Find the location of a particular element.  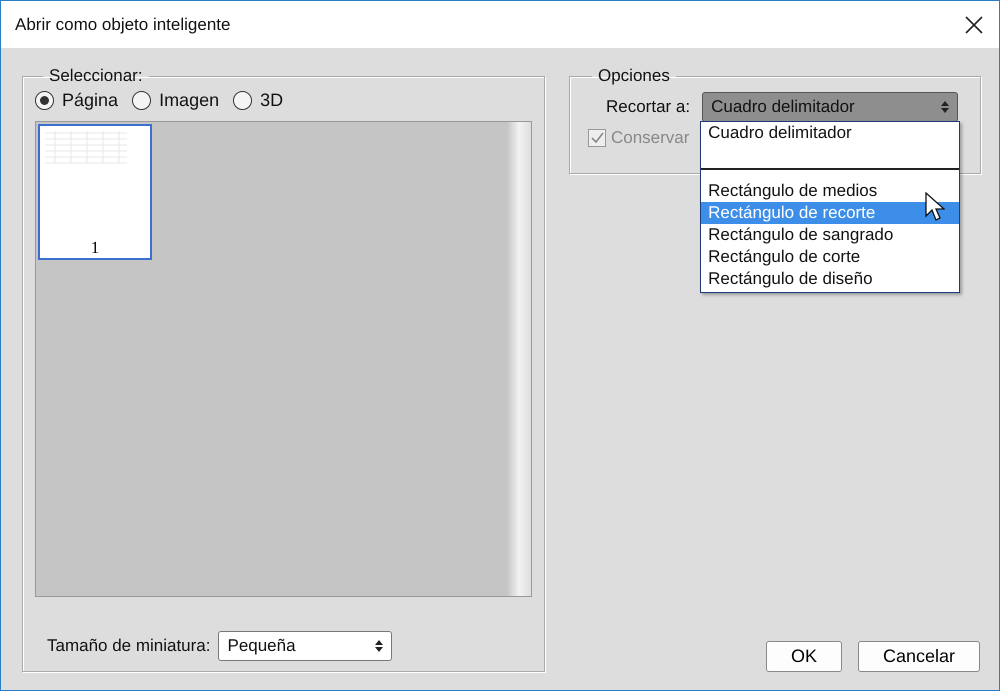

crop-dropdown: Cuadro delimitador is located at coordinates (830, 107).